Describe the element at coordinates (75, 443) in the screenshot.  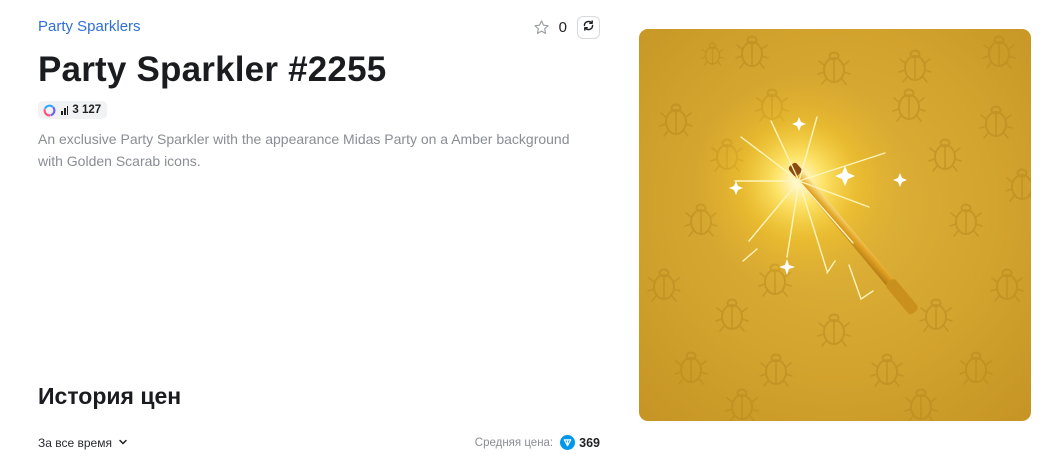
I see `period-label: За все время` at that location.